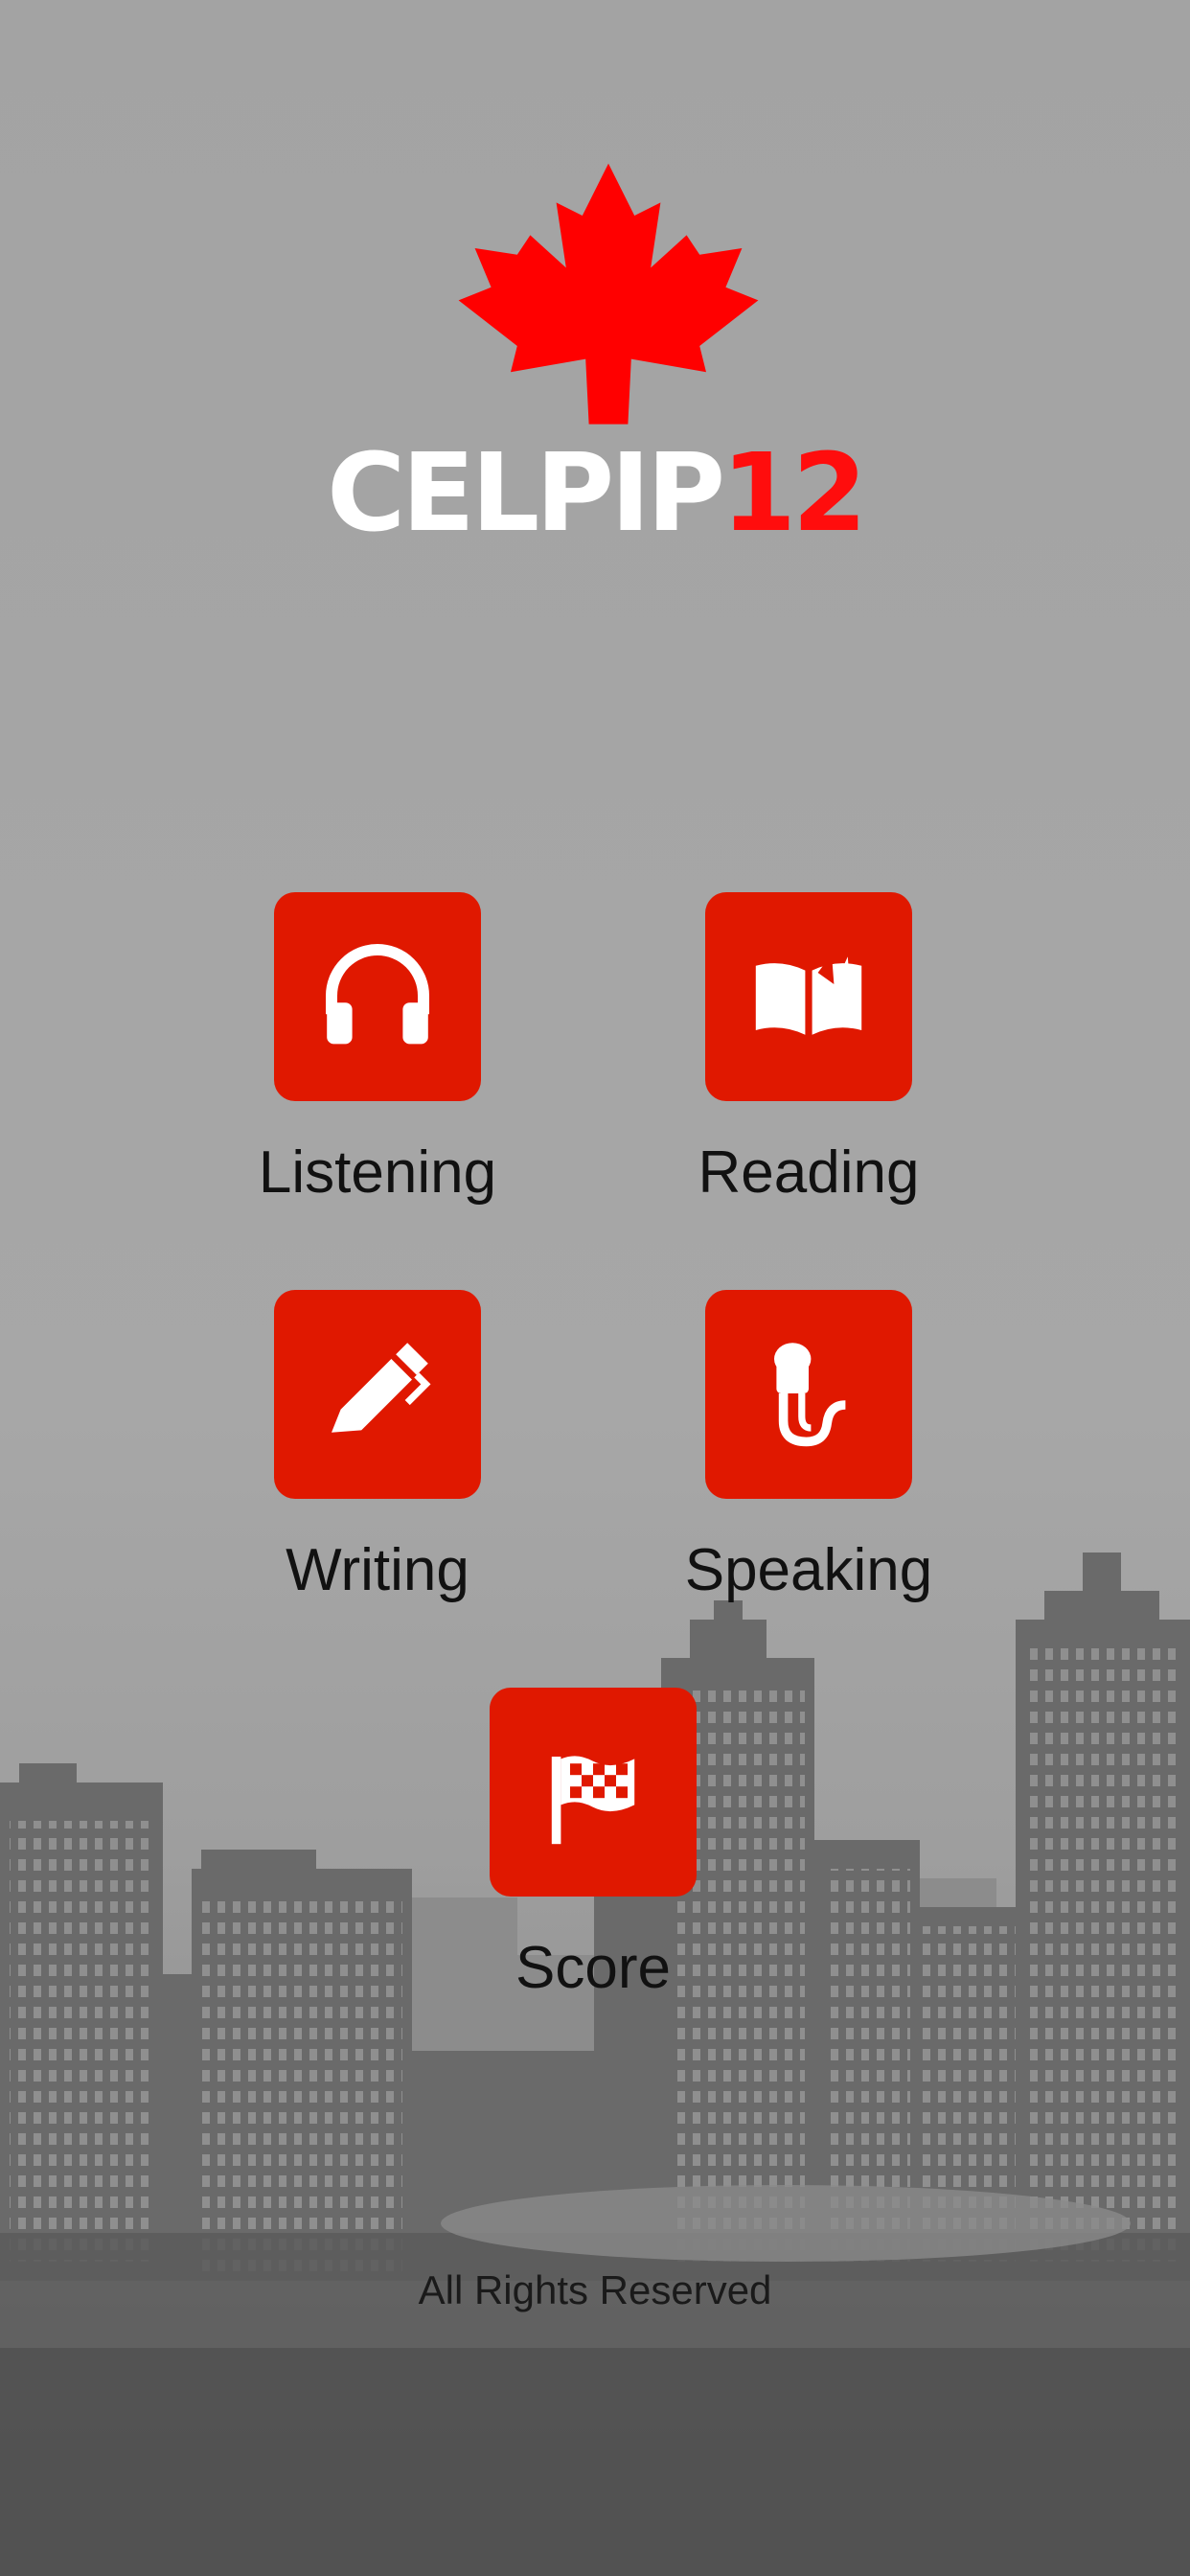  I want to click on score-button, so click(593, 1792).